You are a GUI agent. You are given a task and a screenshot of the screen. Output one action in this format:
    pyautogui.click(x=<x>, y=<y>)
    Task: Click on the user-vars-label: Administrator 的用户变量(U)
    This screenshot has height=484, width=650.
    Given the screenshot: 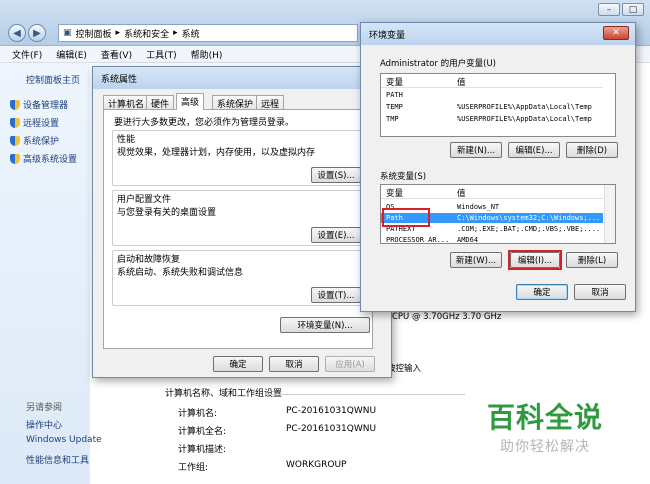 What is the action you would take?
    pyautogui.click(x=438, y=64)
    